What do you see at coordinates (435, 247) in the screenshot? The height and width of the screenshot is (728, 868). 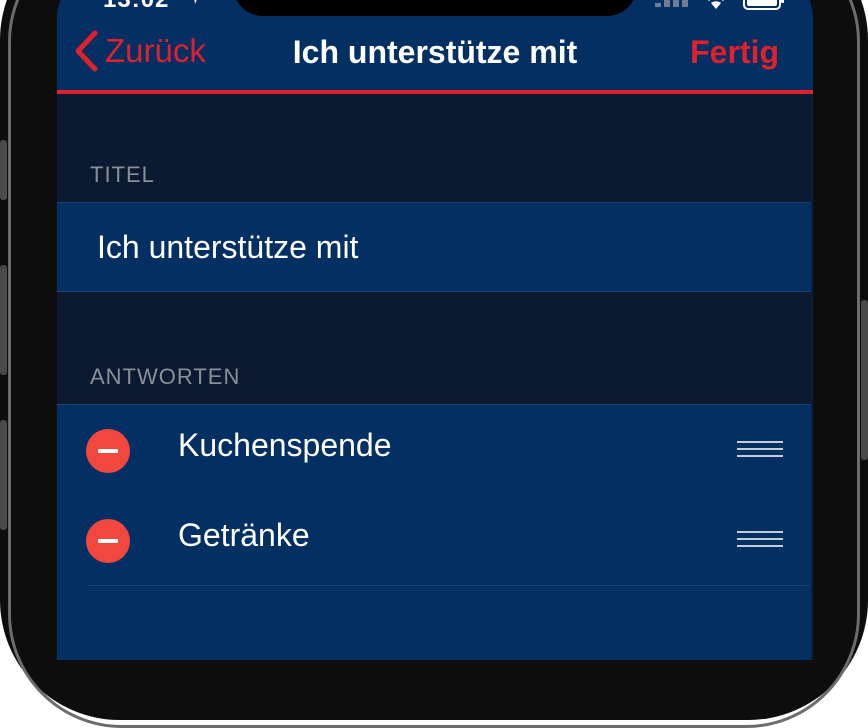 I see `title-field: Ich unterstütze mit` at bounding box center [435, 247].